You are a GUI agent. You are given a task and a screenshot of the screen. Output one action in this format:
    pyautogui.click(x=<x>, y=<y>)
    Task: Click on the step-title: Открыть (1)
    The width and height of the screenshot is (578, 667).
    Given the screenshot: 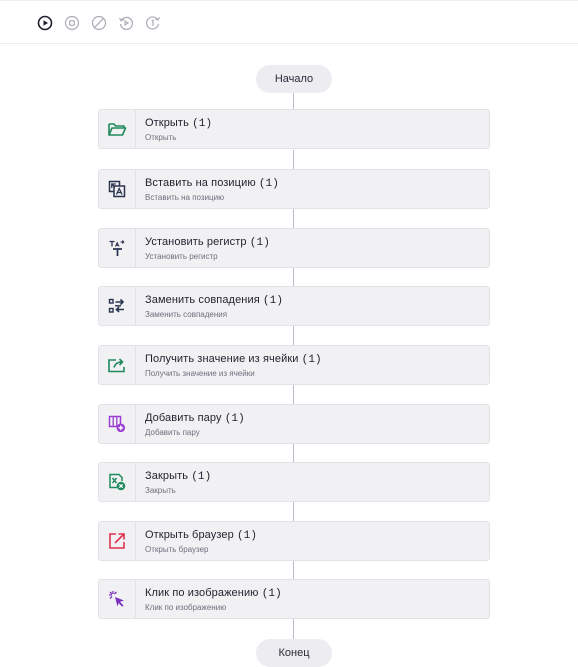 What is the action you would take?
    pyautogui.click(x=178, y=123)
    